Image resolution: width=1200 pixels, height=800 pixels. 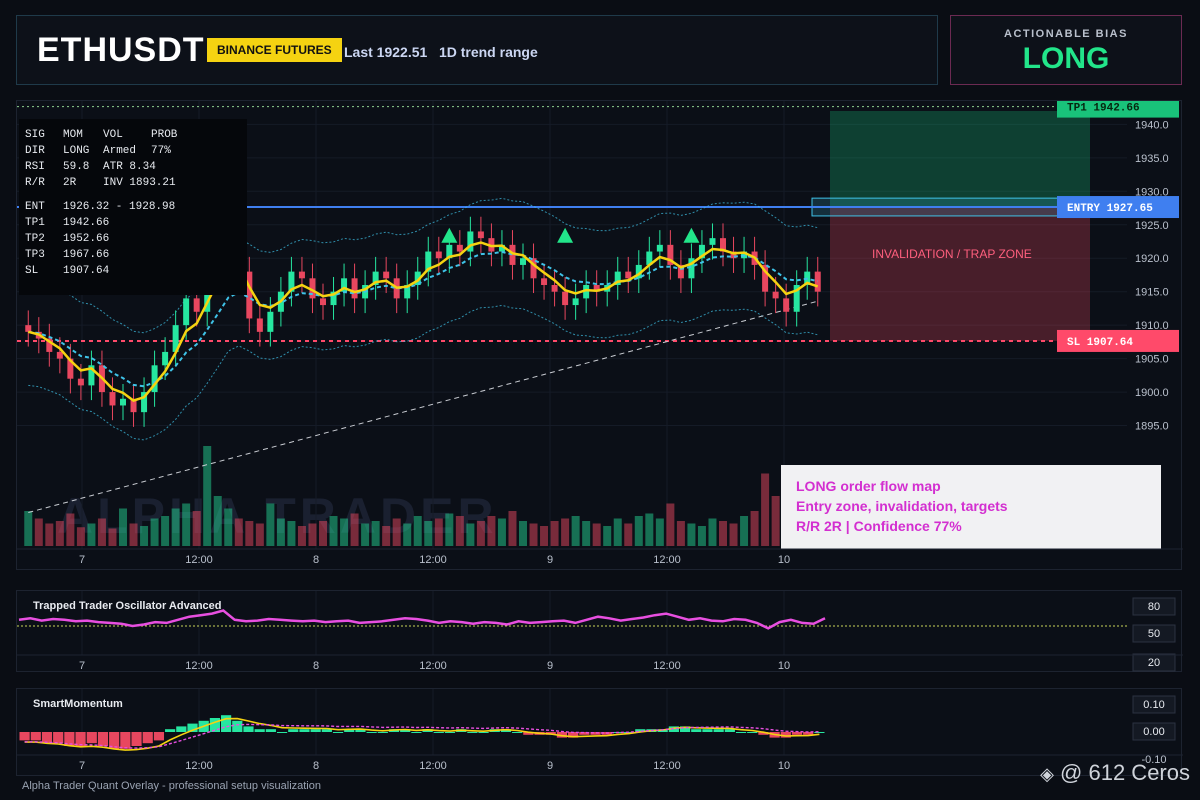 What do you see at coordinates (113, 135) in the screenshot?
I see `info-cell: VOL` at bounding box center [113, 135].